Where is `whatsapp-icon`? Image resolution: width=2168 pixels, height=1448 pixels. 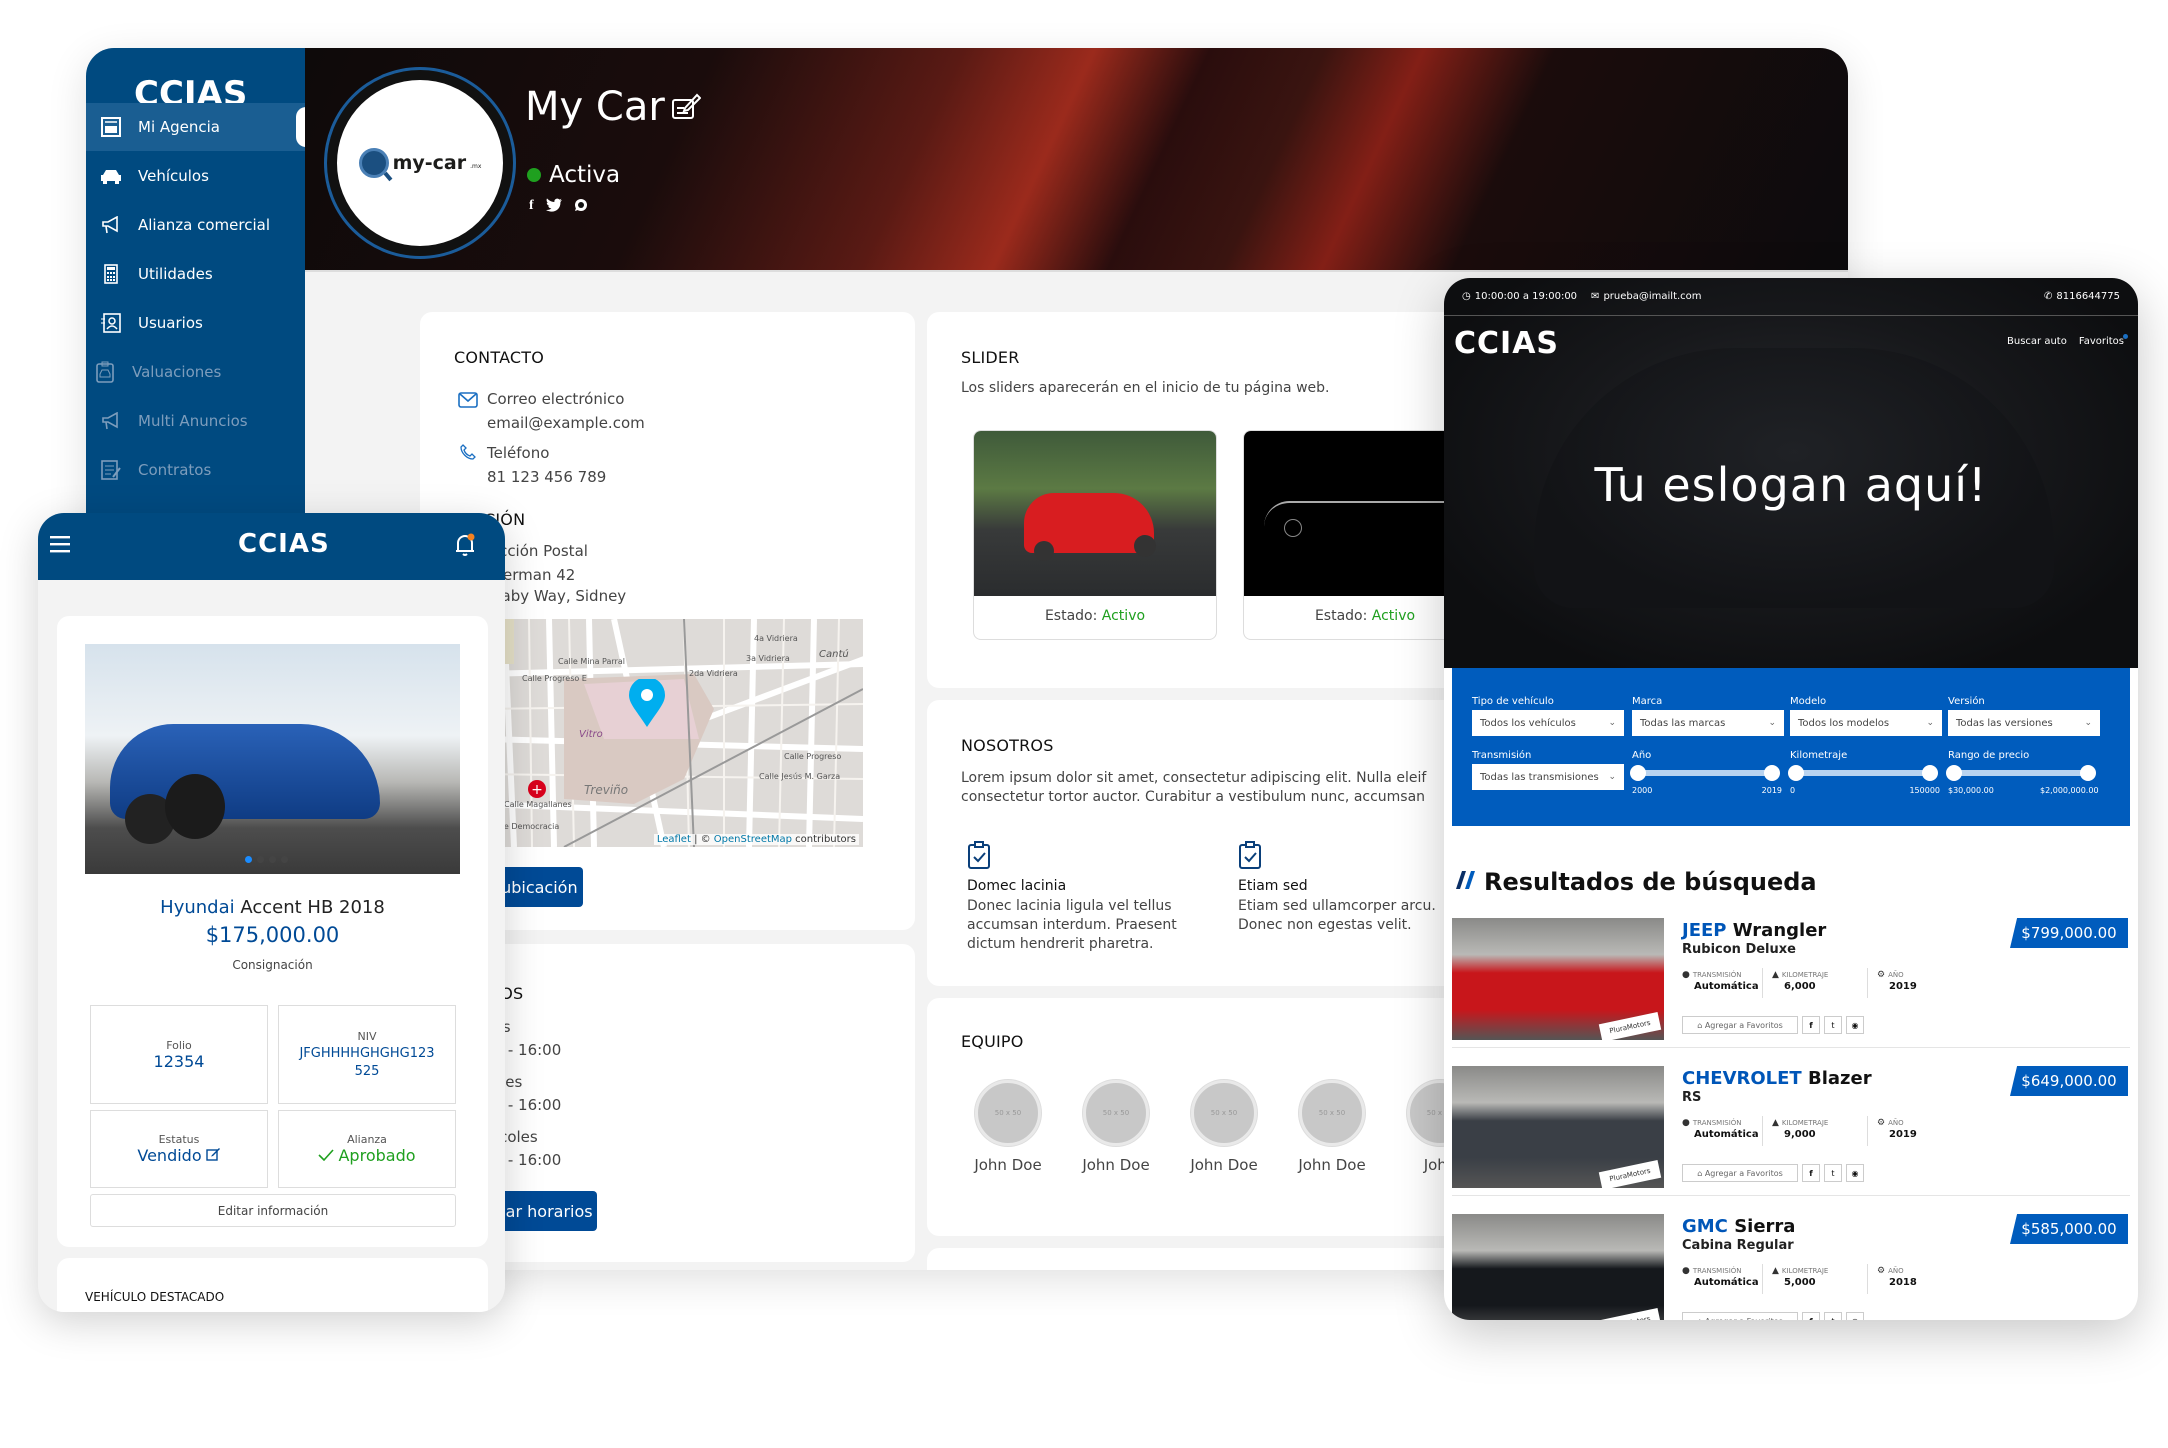 whatsapp-icon is located at coordinates (581, 207).